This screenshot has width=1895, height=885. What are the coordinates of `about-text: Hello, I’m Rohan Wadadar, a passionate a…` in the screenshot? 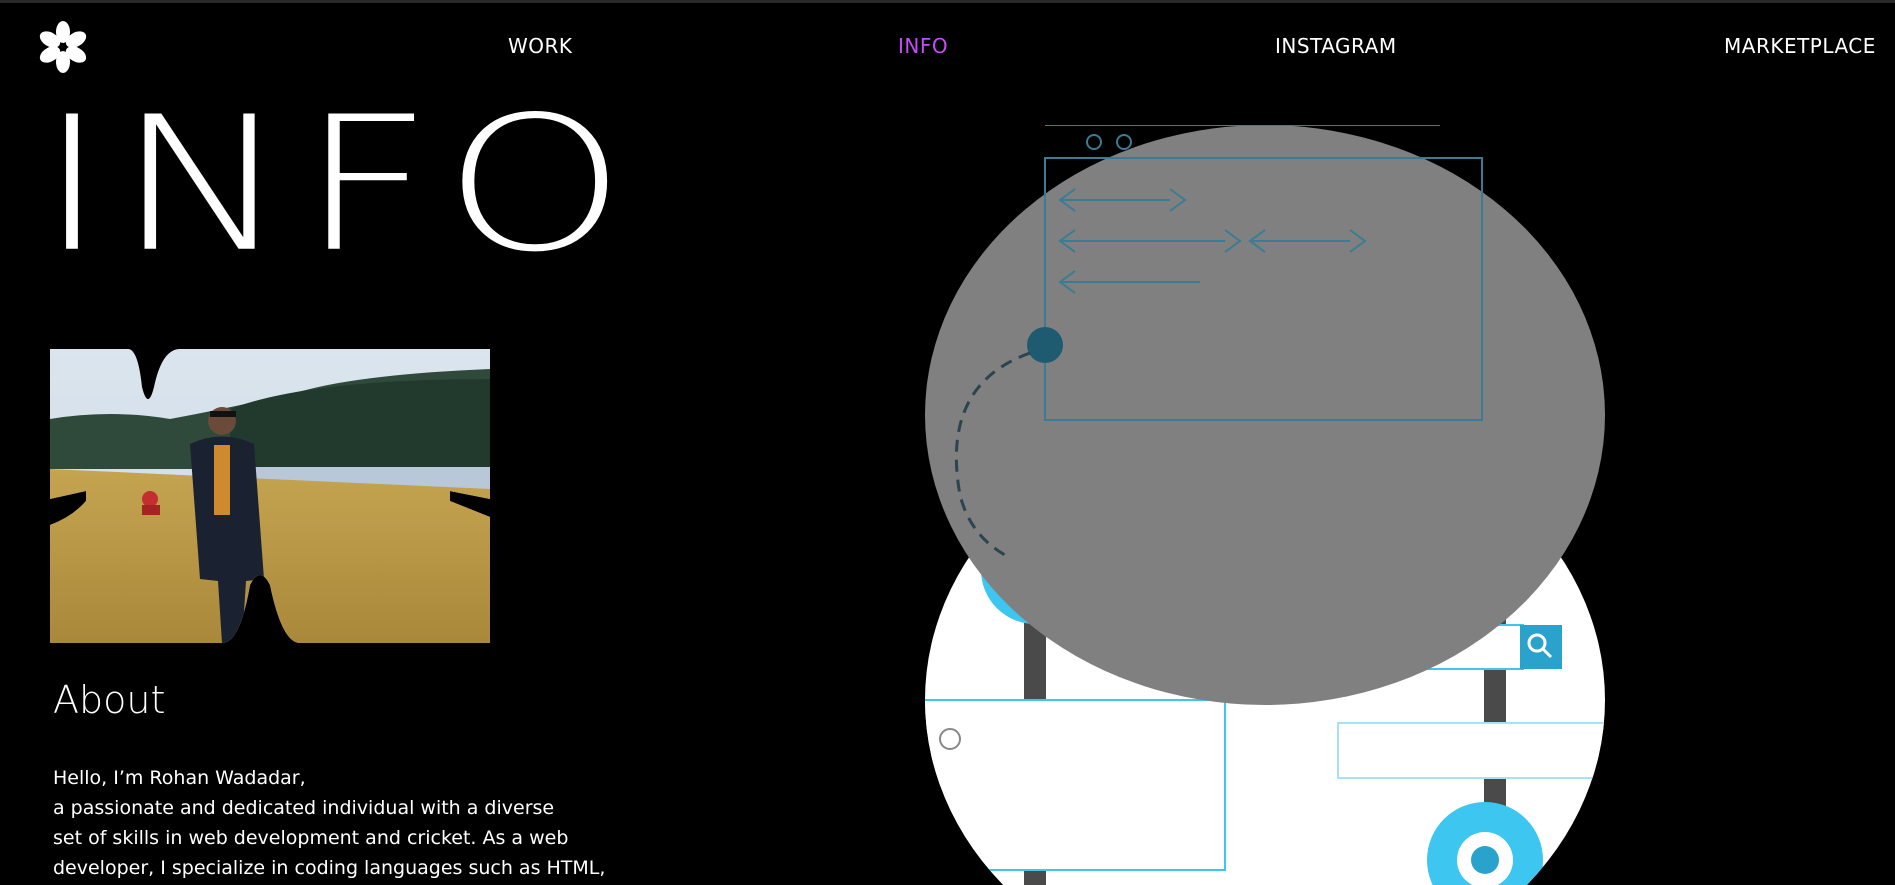 It's located at (348, 823).